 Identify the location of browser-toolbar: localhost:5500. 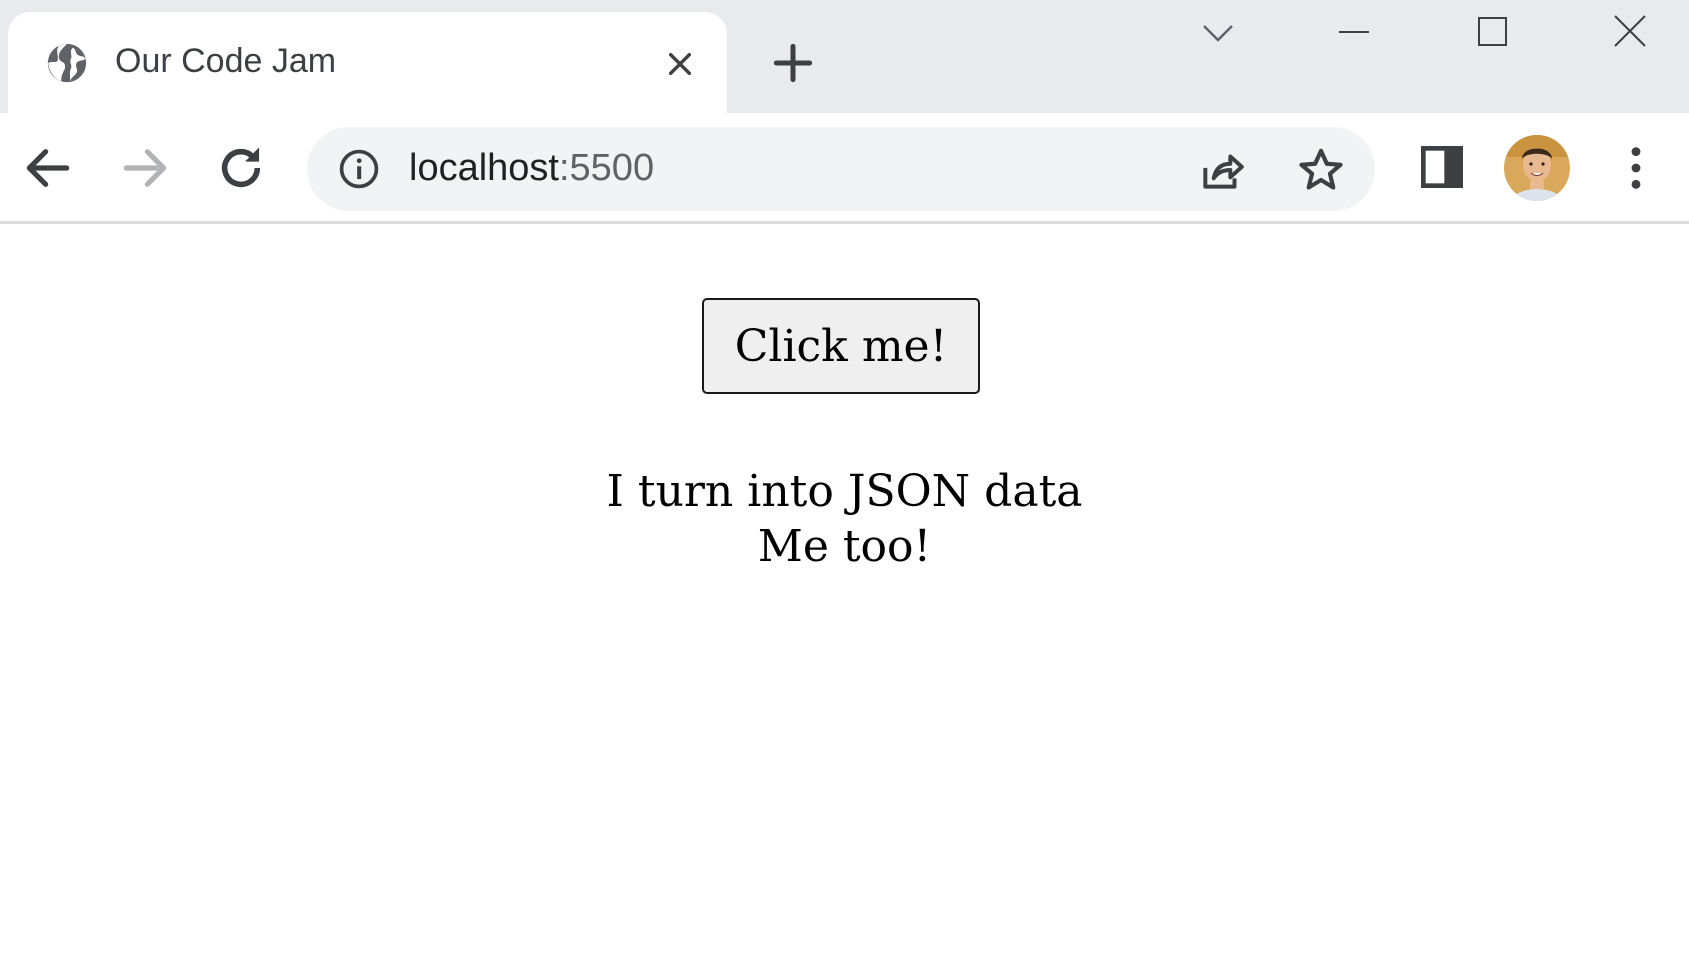
(844, 168).